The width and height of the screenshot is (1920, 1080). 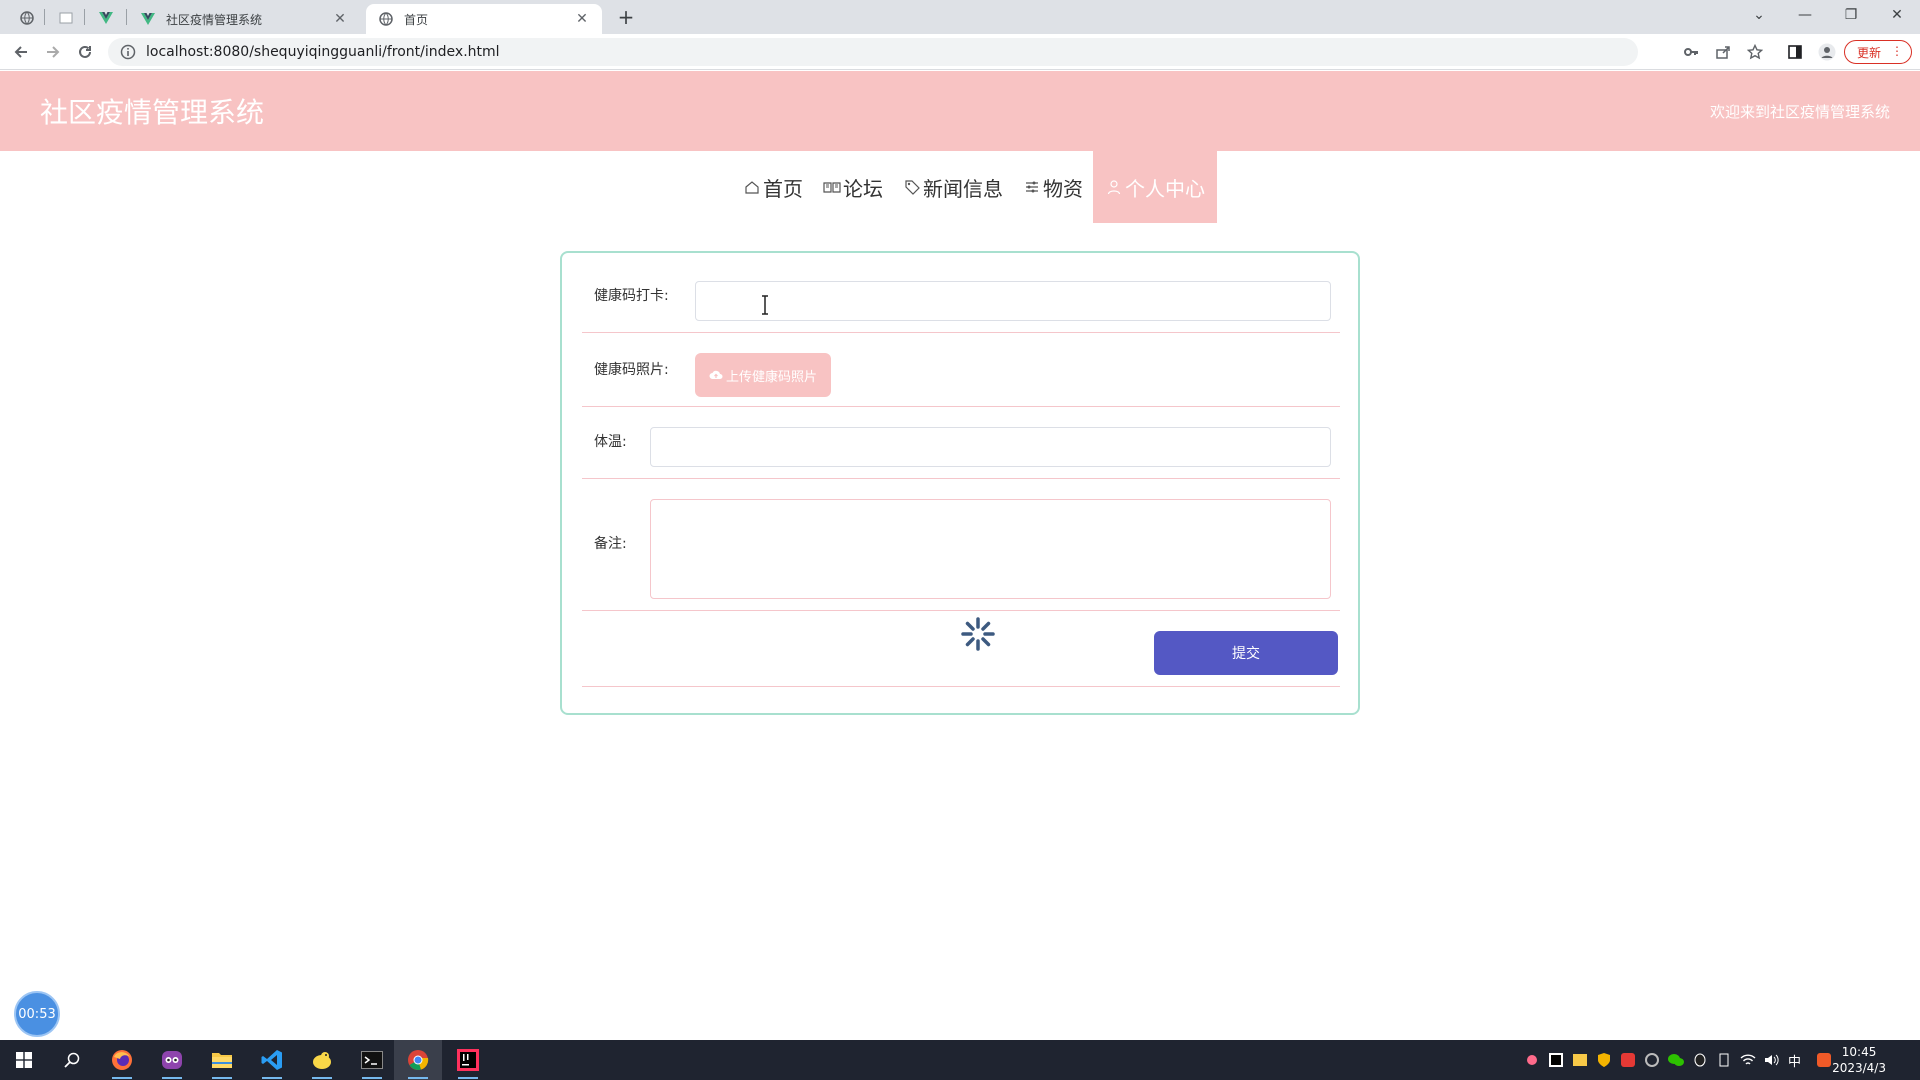 What do you see at coordinates (1155, 187) in the screenshot?
I see `nav-item-personal-center: 个人中心` at bounding box center [1155, 187].